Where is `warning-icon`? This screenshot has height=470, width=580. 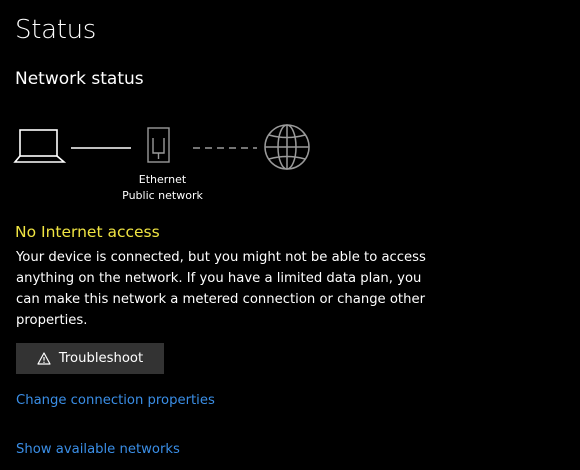 warning-icon is located at coordinates (44, 358).